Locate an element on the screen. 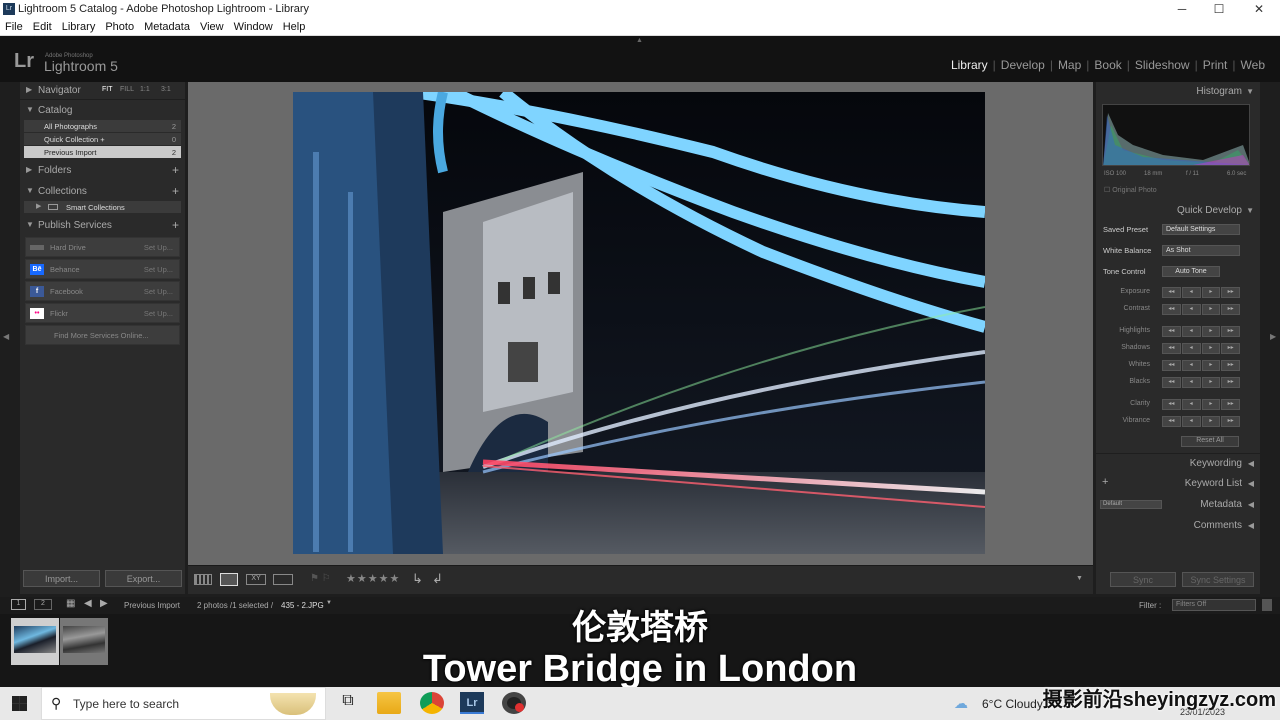 The height and width of the screenshot is (720, 1280). module-web: Web is located at coordinates (1253, 65).